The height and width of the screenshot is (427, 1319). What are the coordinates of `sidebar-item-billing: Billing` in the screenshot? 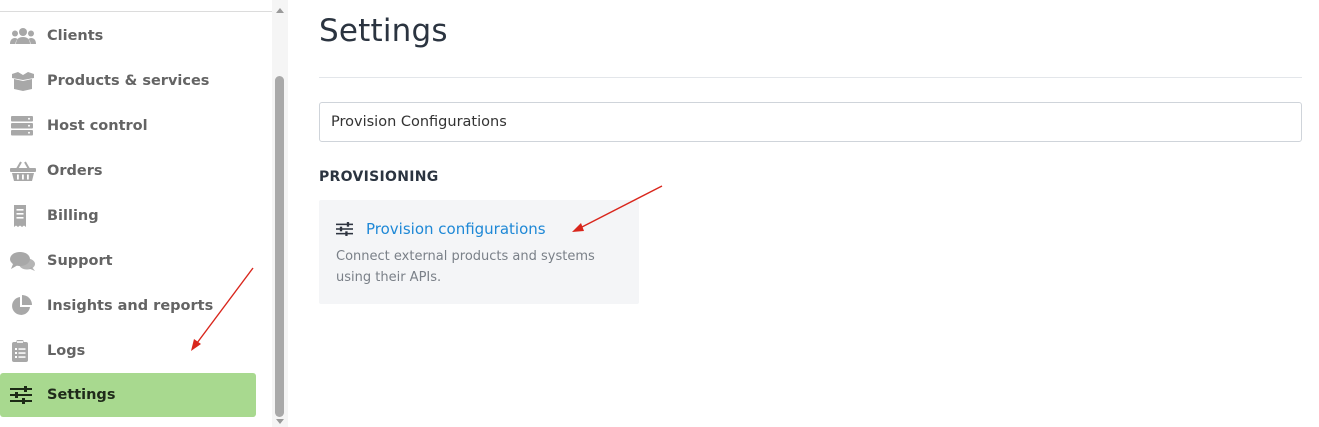 It's located at (136, 215).